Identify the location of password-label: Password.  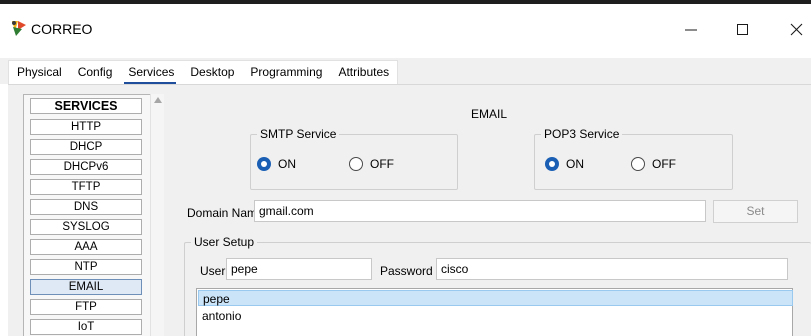
(406, 271).